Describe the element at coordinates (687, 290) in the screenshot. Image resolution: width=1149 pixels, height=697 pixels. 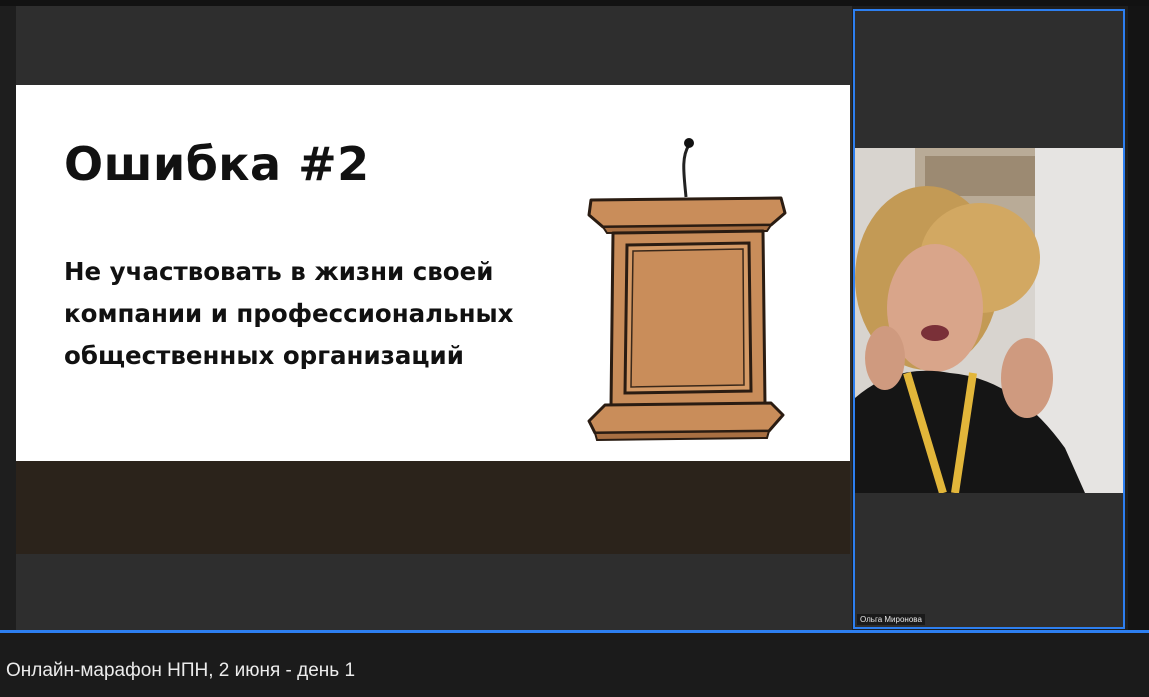
I see `podium-illustration` at that location.